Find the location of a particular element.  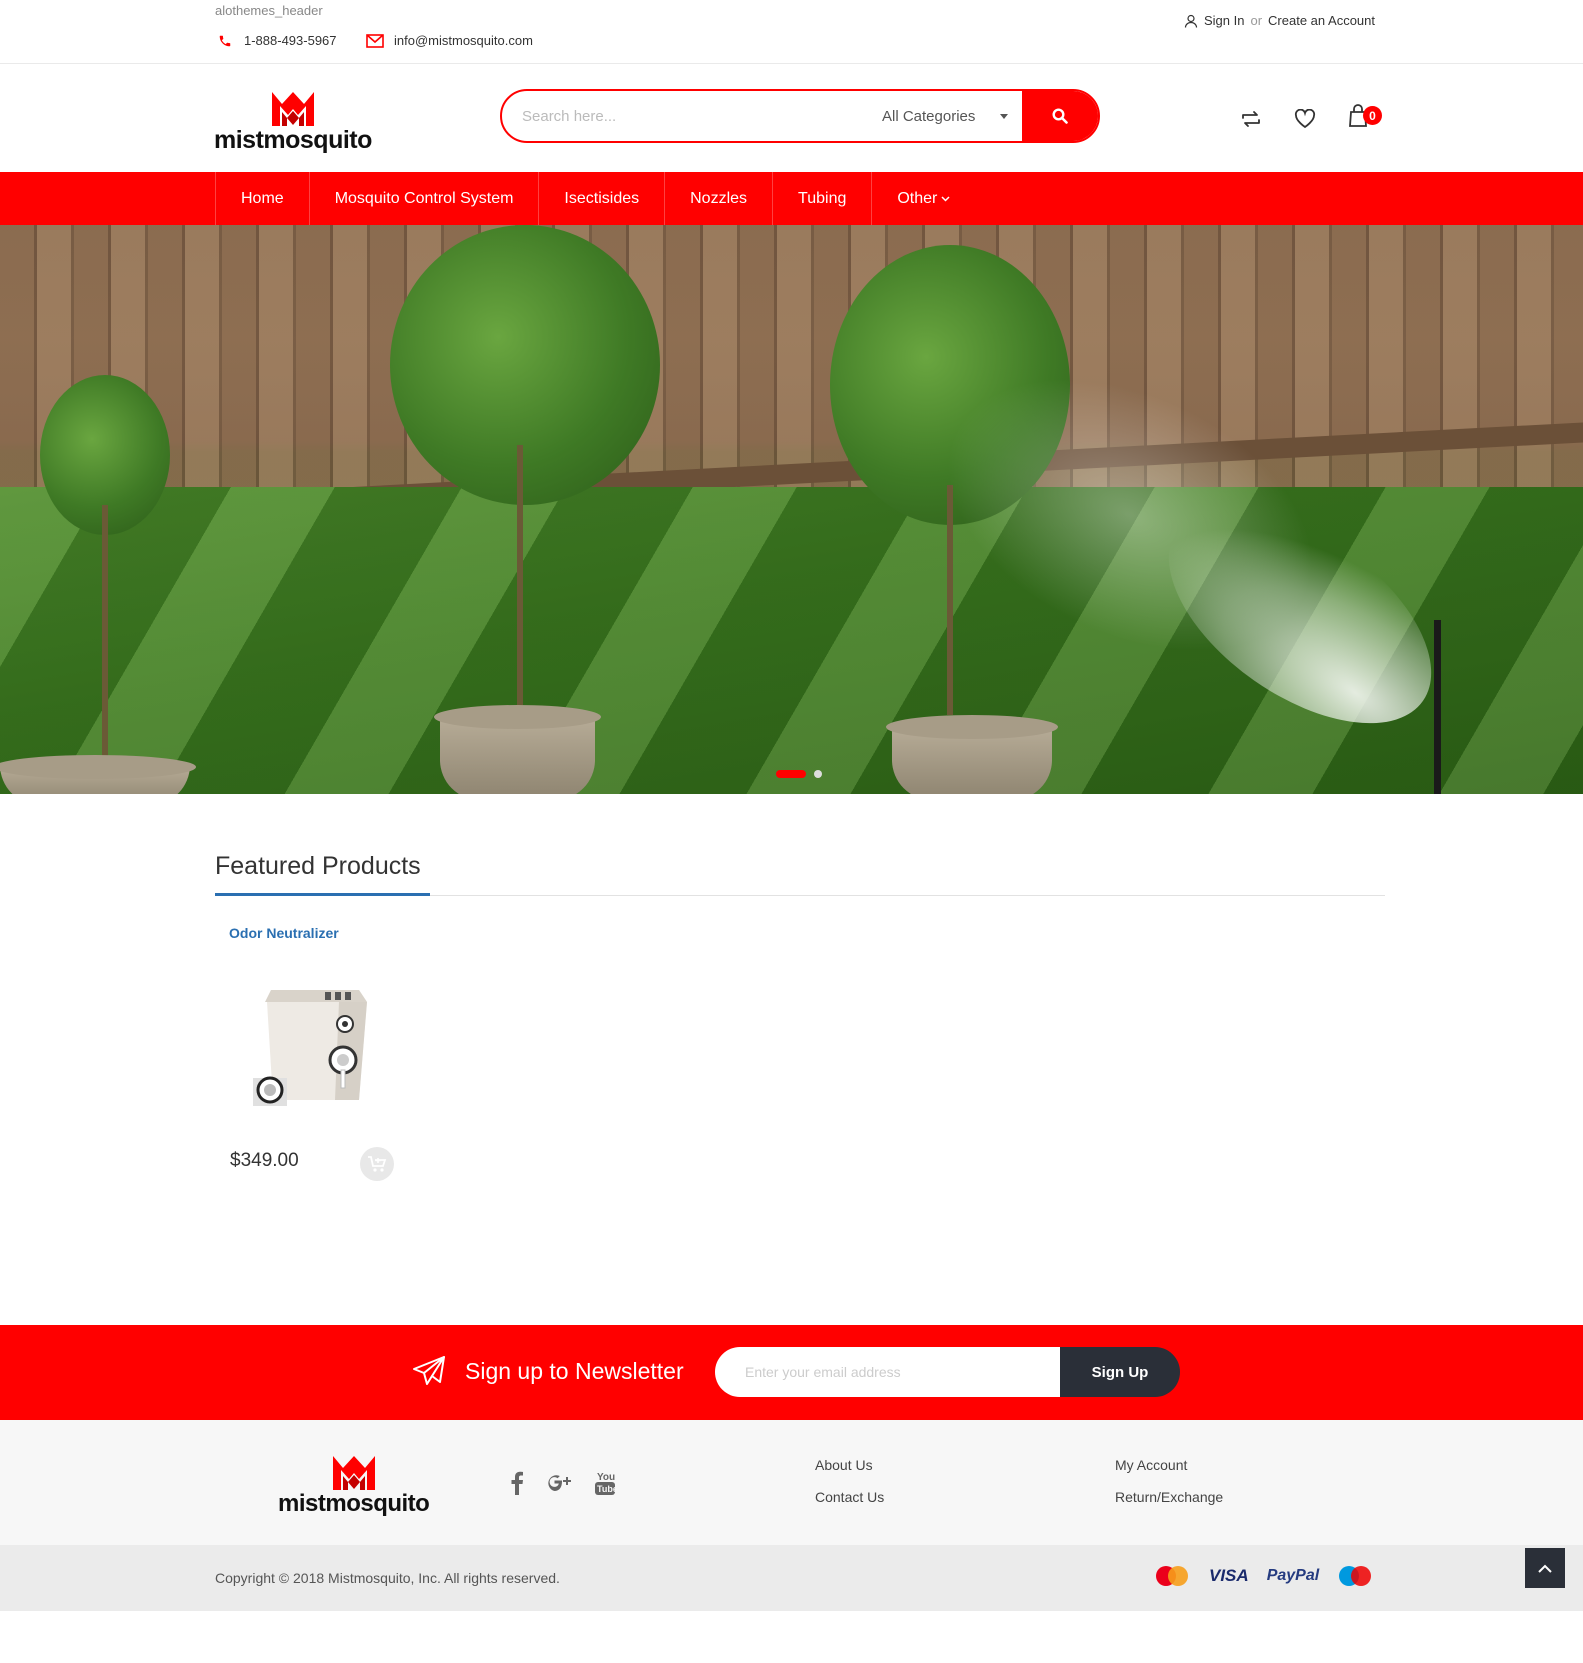

maestro-icon is located at coordinates (1355, 1576).